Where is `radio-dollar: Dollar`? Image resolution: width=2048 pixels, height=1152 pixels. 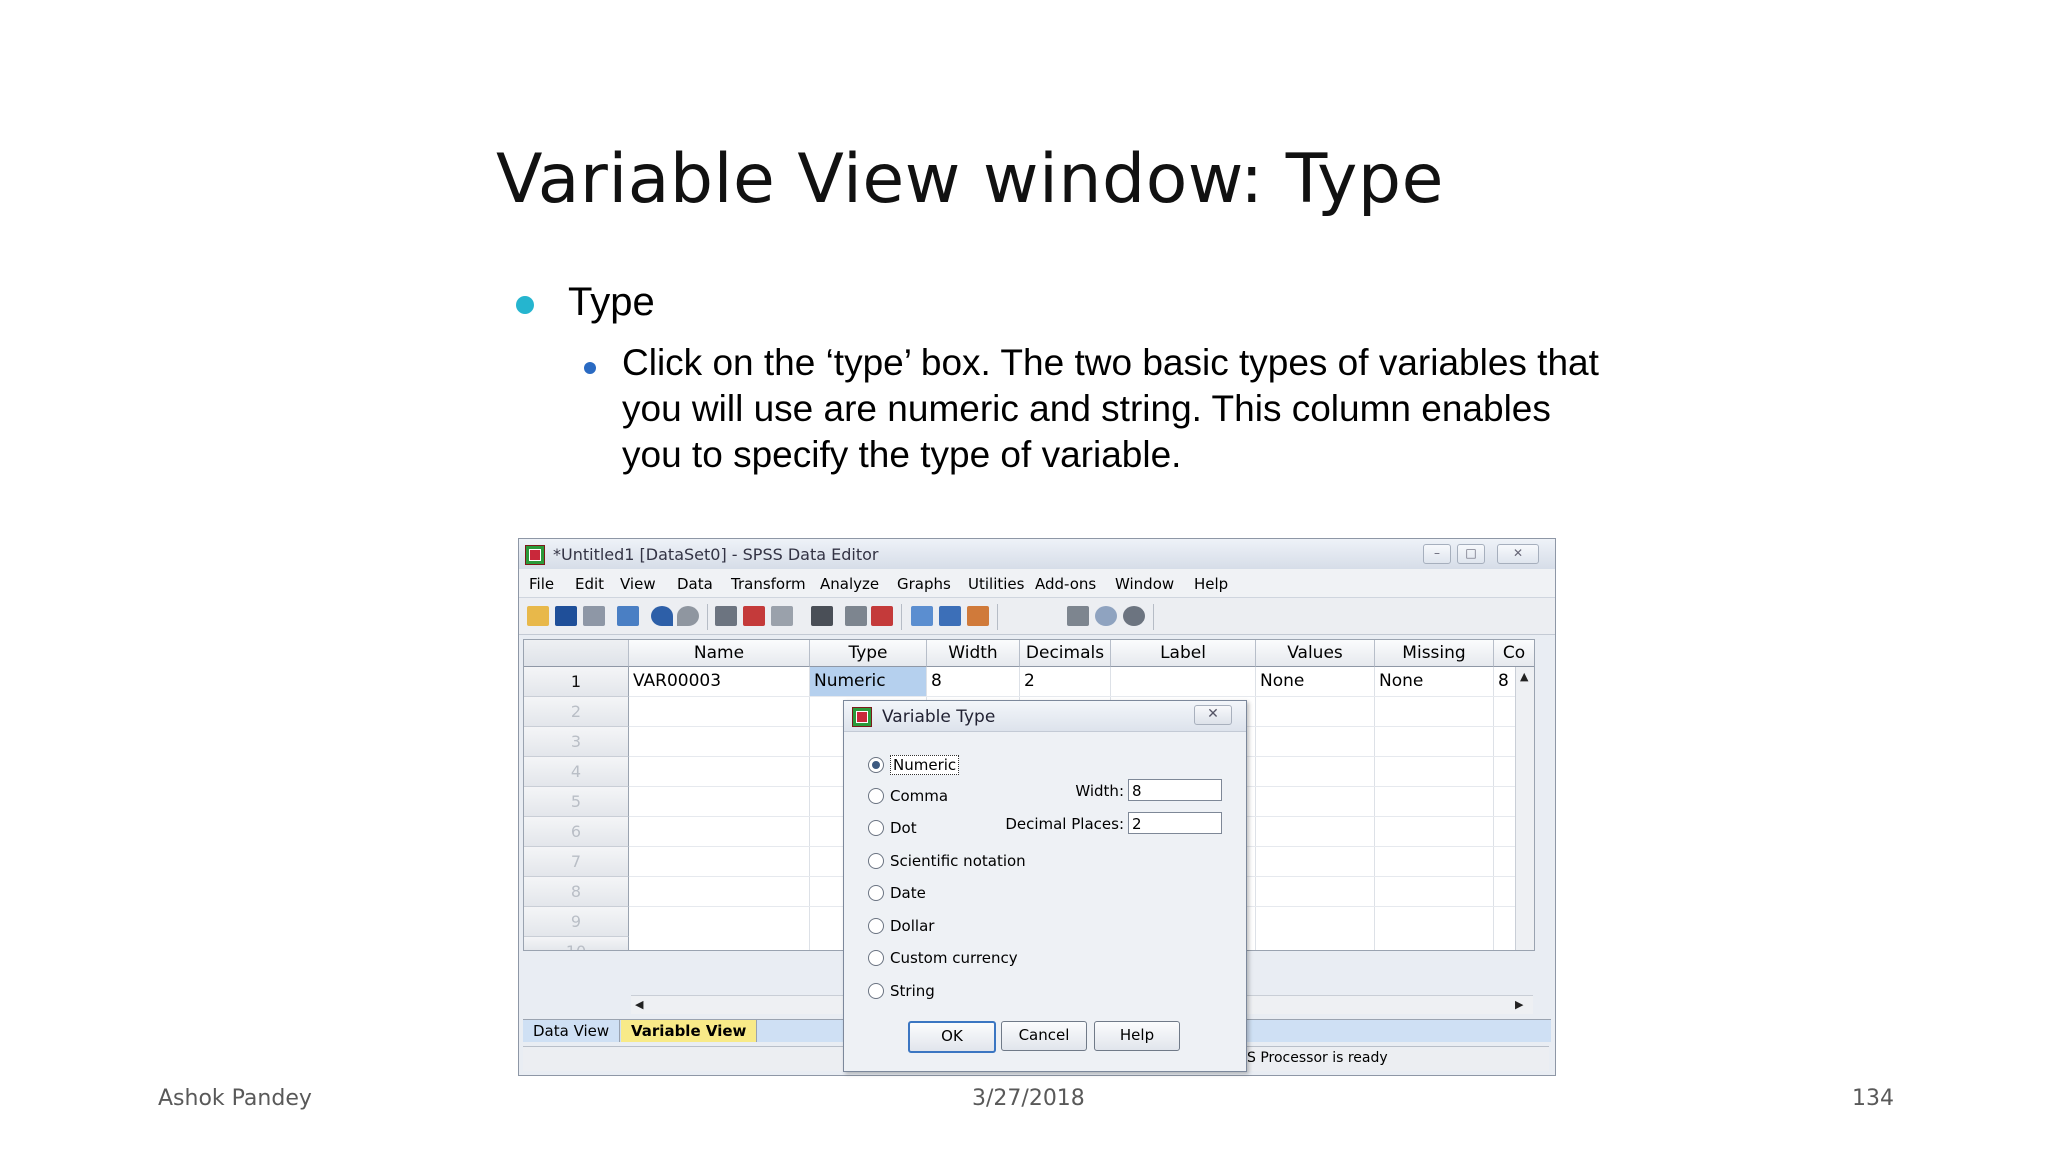 radio-dollar: Dollar is located at coordinates (901, 926).